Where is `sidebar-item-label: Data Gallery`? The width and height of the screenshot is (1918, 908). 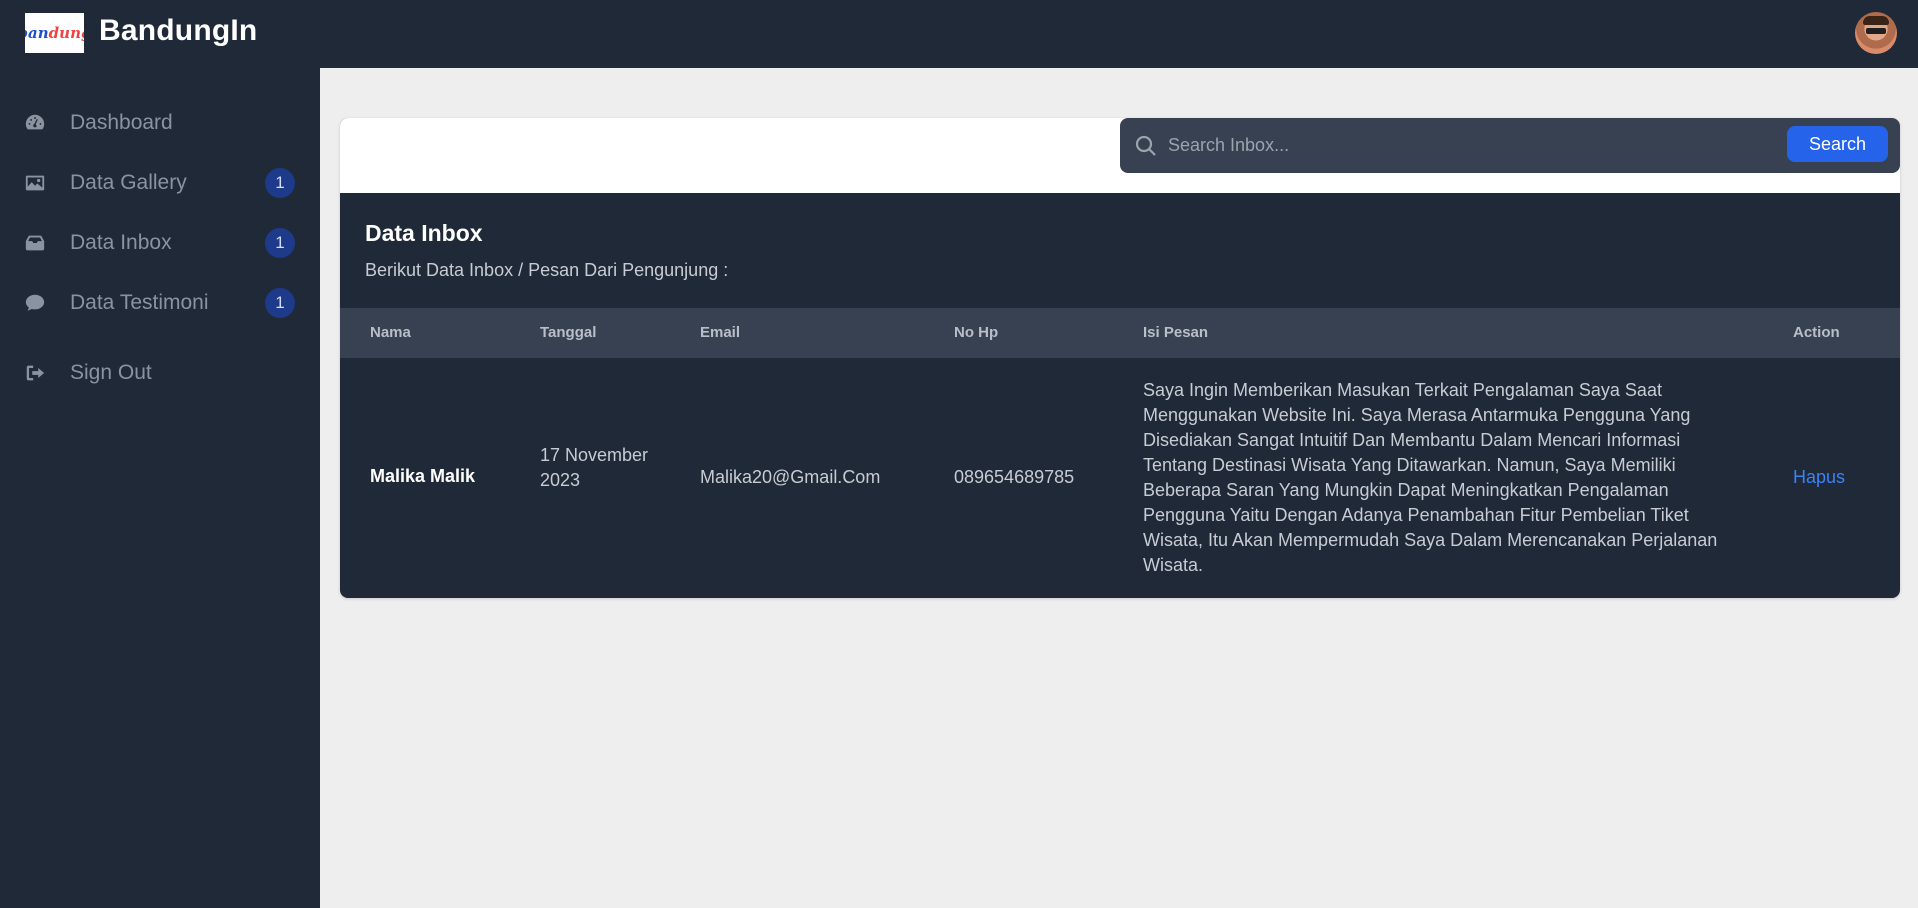 sidebar-item-label: Data Gallery is located at coordinates (128, 182).